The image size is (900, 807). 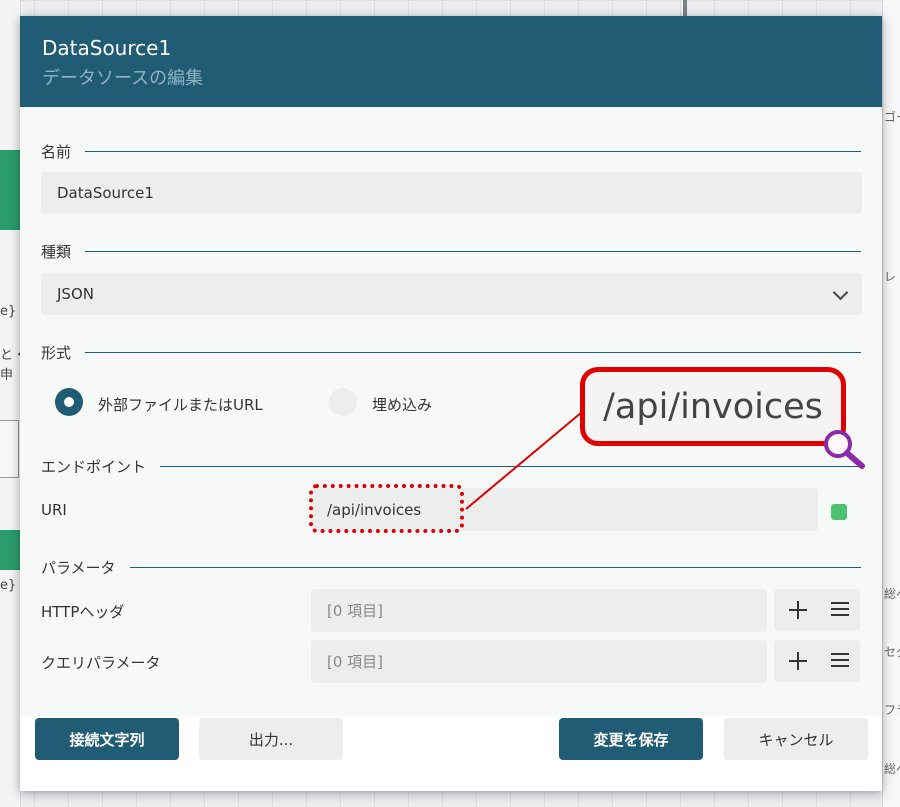 I want to click on type-section: 種類, so click(x=451, y=251).